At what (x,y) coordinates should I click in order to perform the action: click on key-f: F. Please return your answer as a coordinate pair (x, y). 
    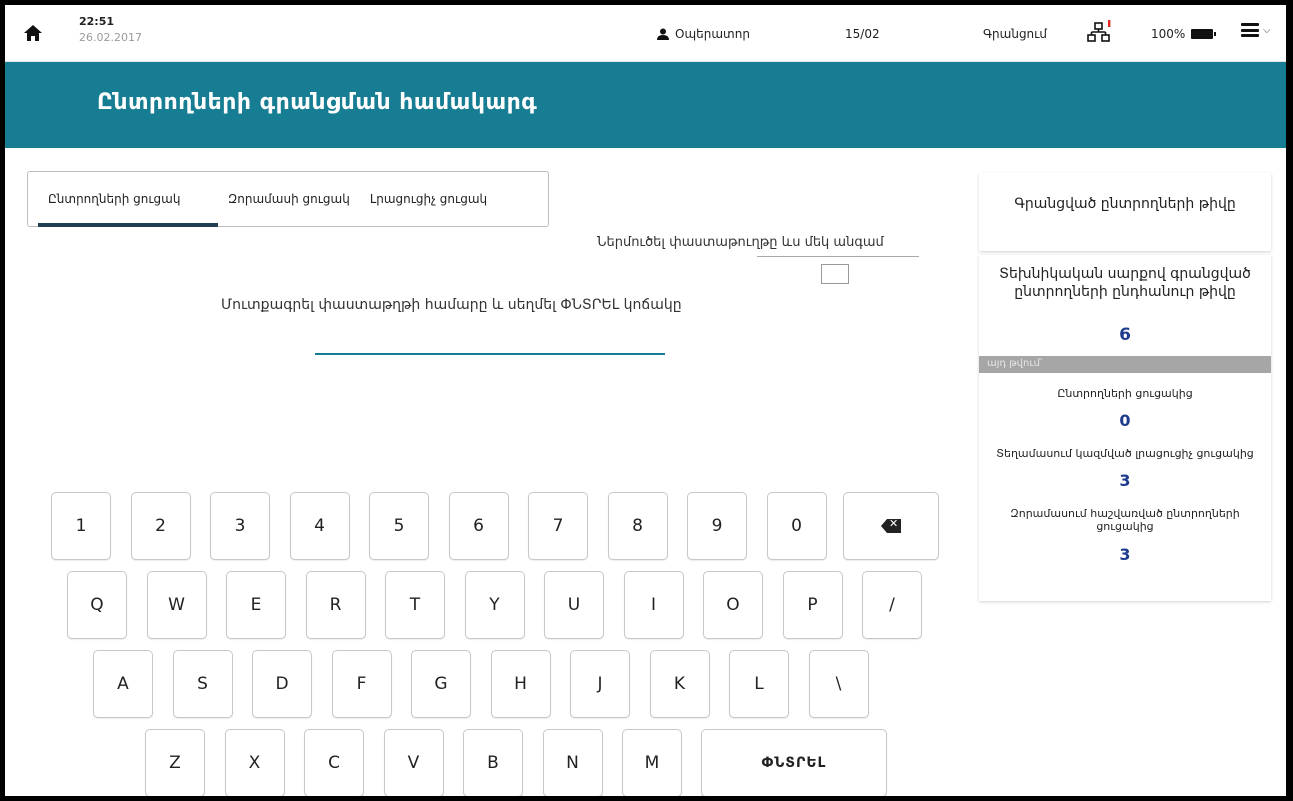
    Looking at the image, I should click on (361, 684).